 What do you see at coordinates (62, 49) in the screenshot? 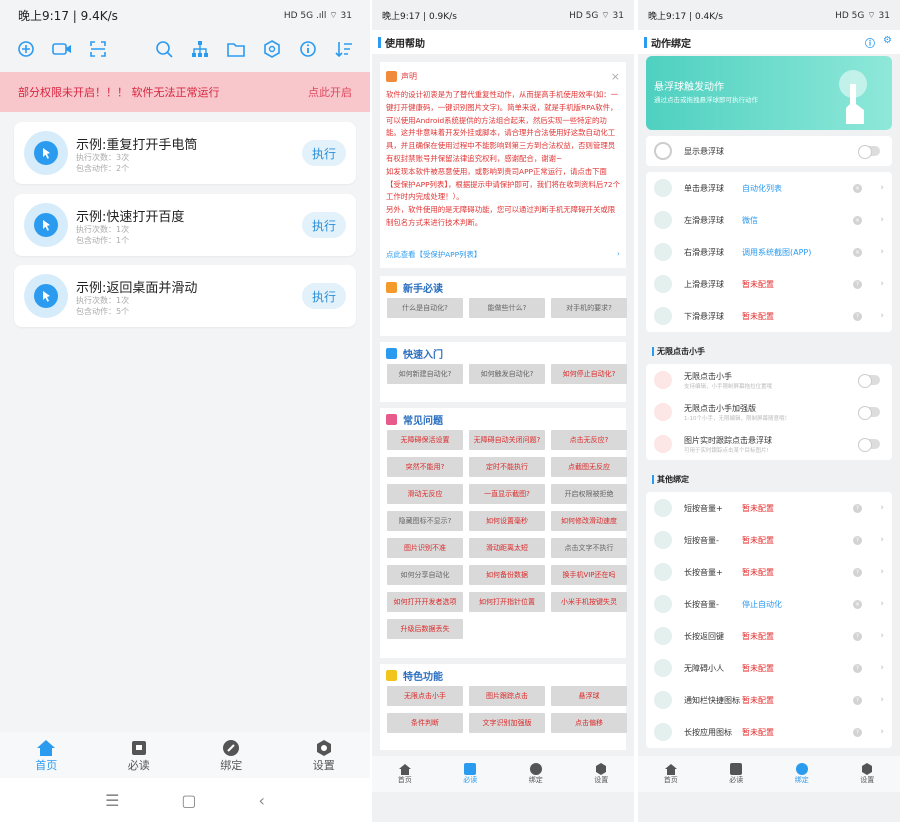
I see `record-icon` at bounding box center [62, 49].